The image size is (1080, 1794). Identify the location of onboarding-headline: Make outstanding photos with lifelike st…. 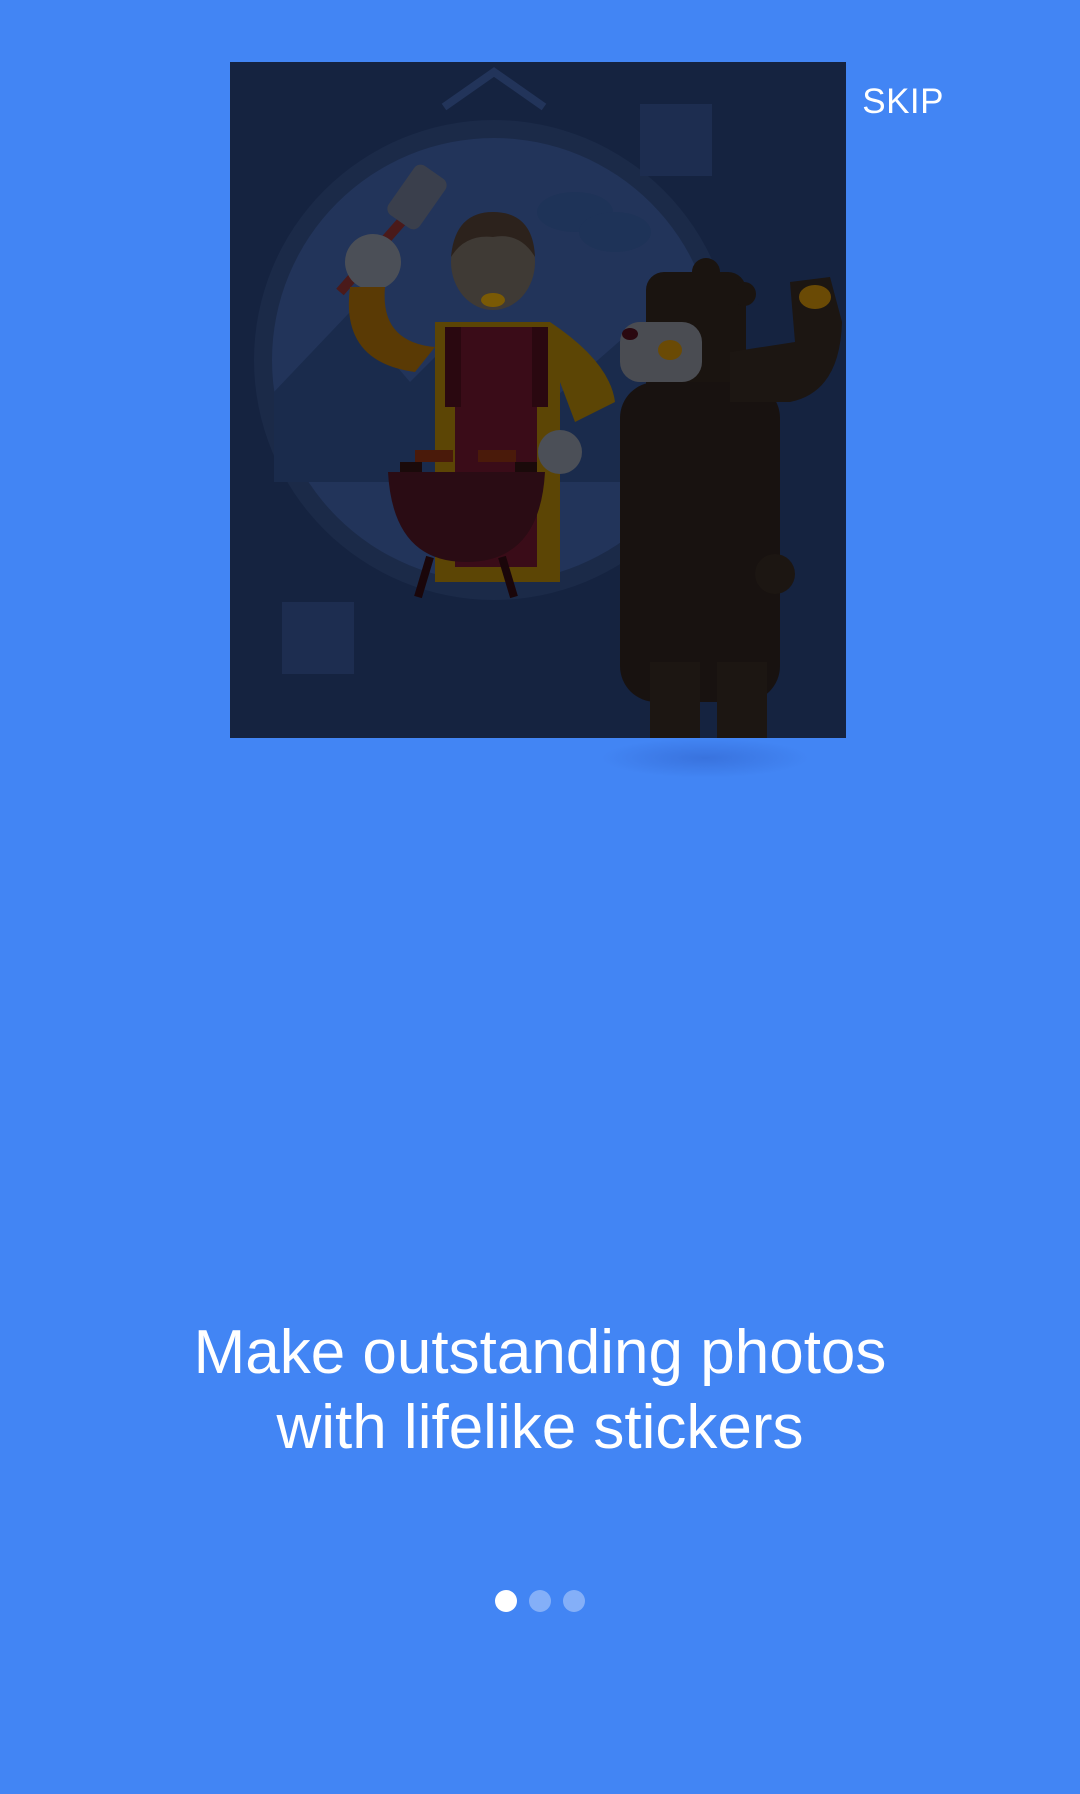
(540, 1390).